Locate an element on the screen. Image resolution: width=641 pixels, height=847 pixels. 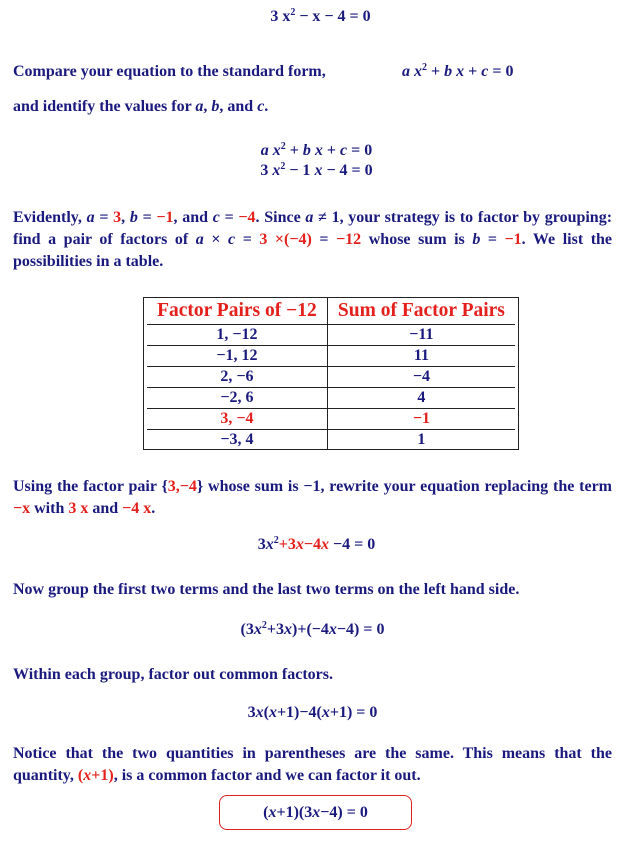
factored-equation: 3x(x+1)−4(x+1) = 0 is located at coordinates (316, 713).